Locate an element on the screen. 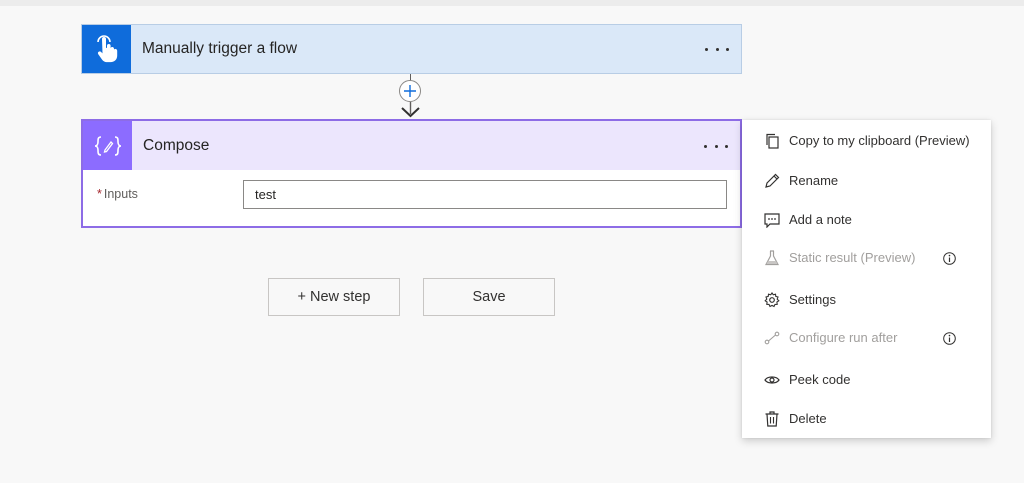 Image resolution: width=1024 pixels, height=483 pixels. save-button: Save is located at coordinates (489, 297).